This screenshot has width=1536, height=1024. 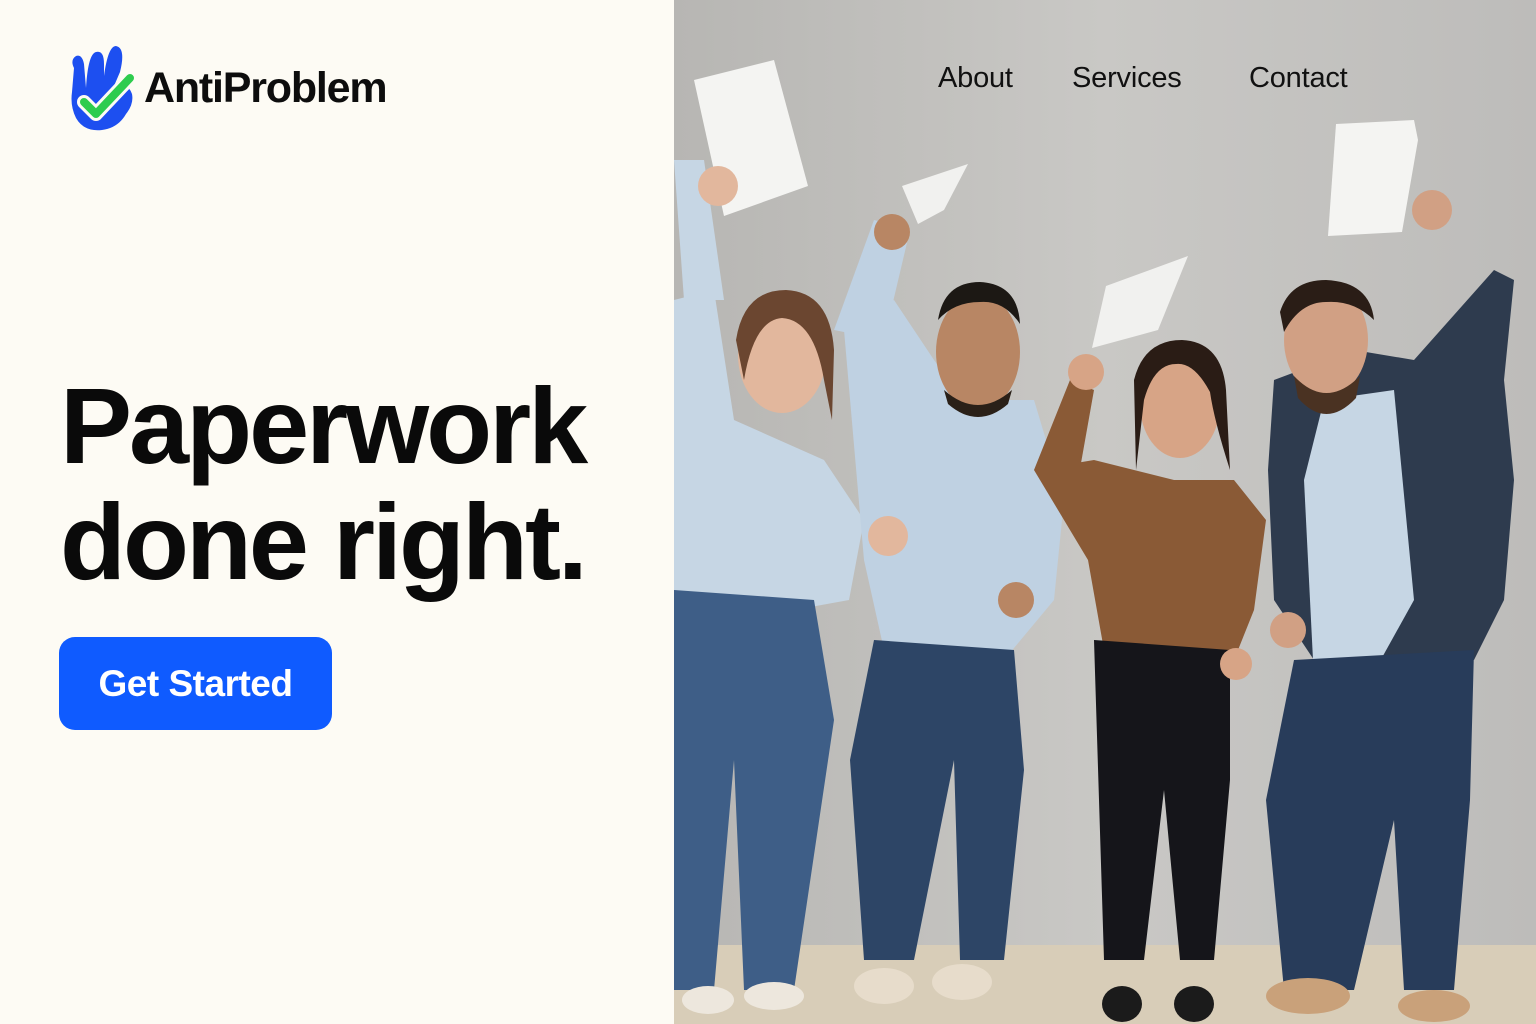 I want to click on headline-line-2: done right., so click(x=324, y=541).